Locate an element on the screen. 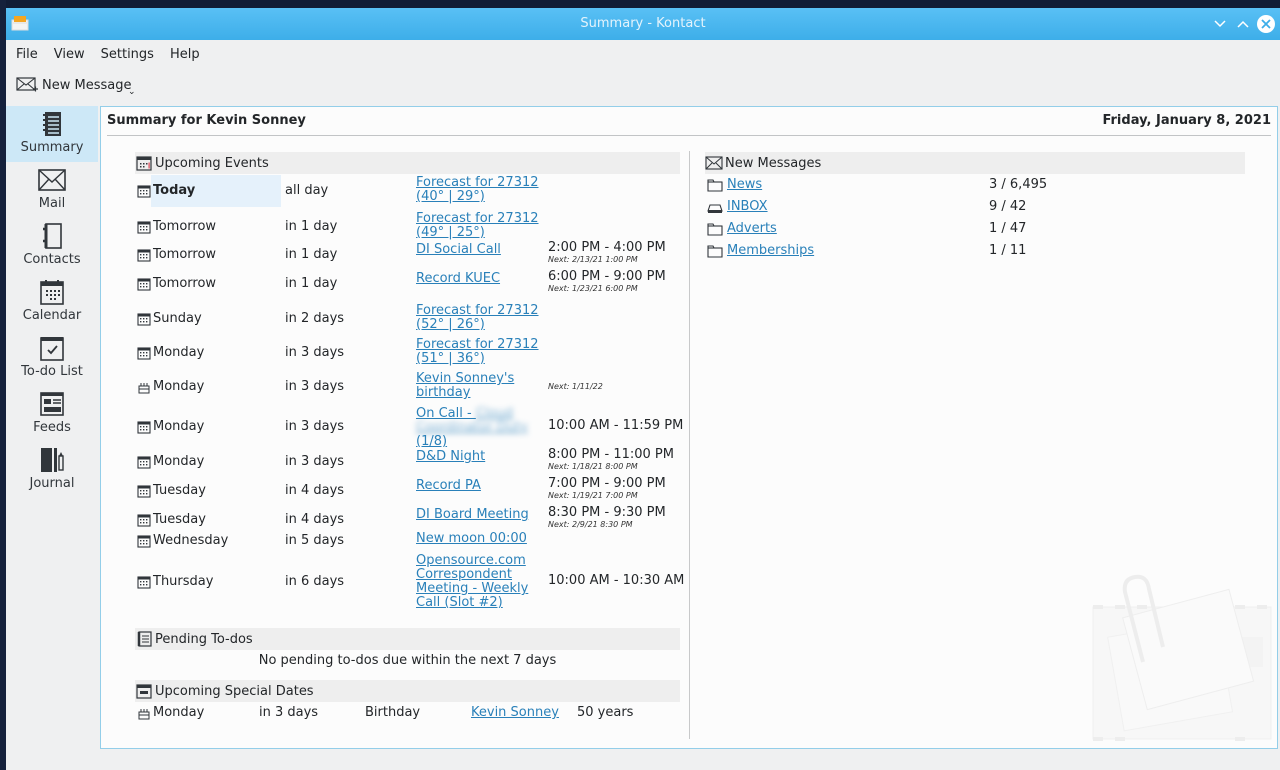 This screenshot has width=1280, height=770. kontact-watermark-illustration is located at coordinates (1182, 657).